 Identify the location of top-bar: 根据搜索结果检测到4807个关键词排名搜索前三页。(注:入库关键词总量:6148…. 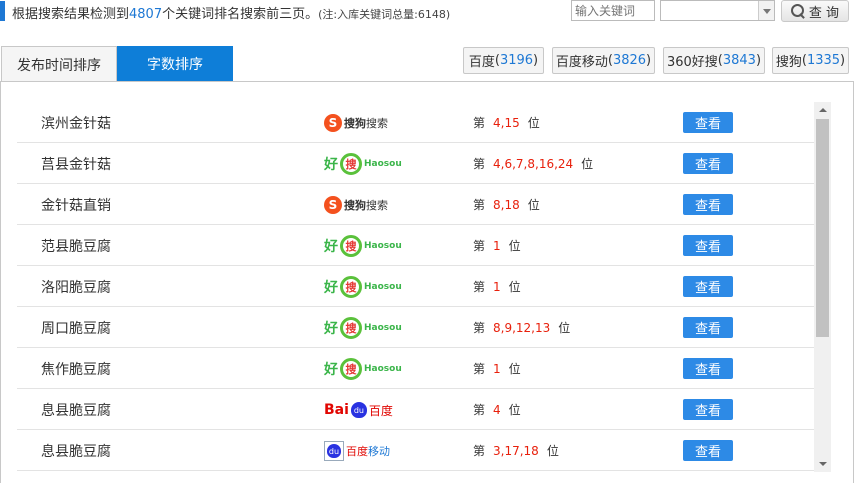
(427, 12).